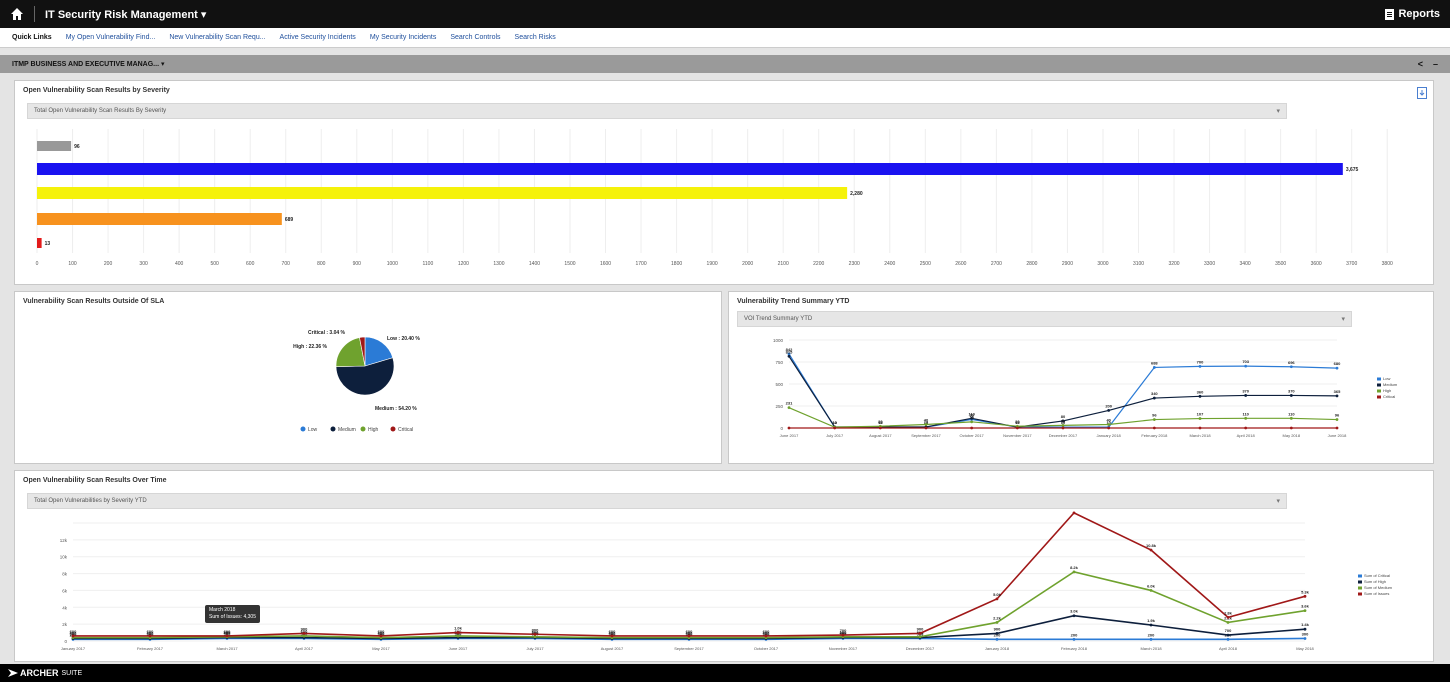  What do you see at coordinates (214, 264) in the screenshot?
I see `x-tick-label: 500` at bounding box center [214, 264].